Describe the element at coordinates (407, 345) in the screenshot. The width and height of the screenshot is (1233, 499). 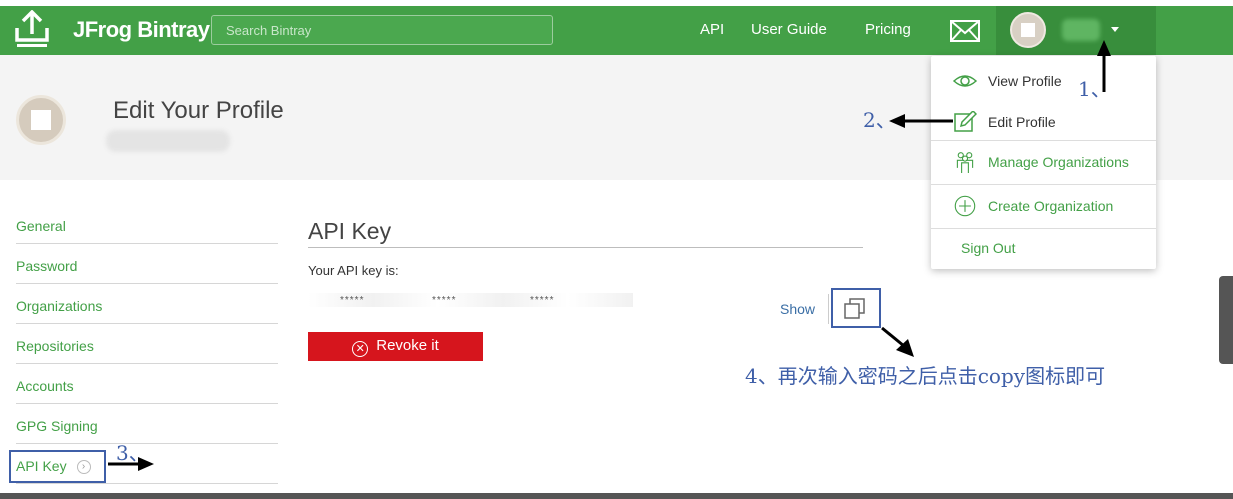
I see `revoke-label: Revoke it` at that location.